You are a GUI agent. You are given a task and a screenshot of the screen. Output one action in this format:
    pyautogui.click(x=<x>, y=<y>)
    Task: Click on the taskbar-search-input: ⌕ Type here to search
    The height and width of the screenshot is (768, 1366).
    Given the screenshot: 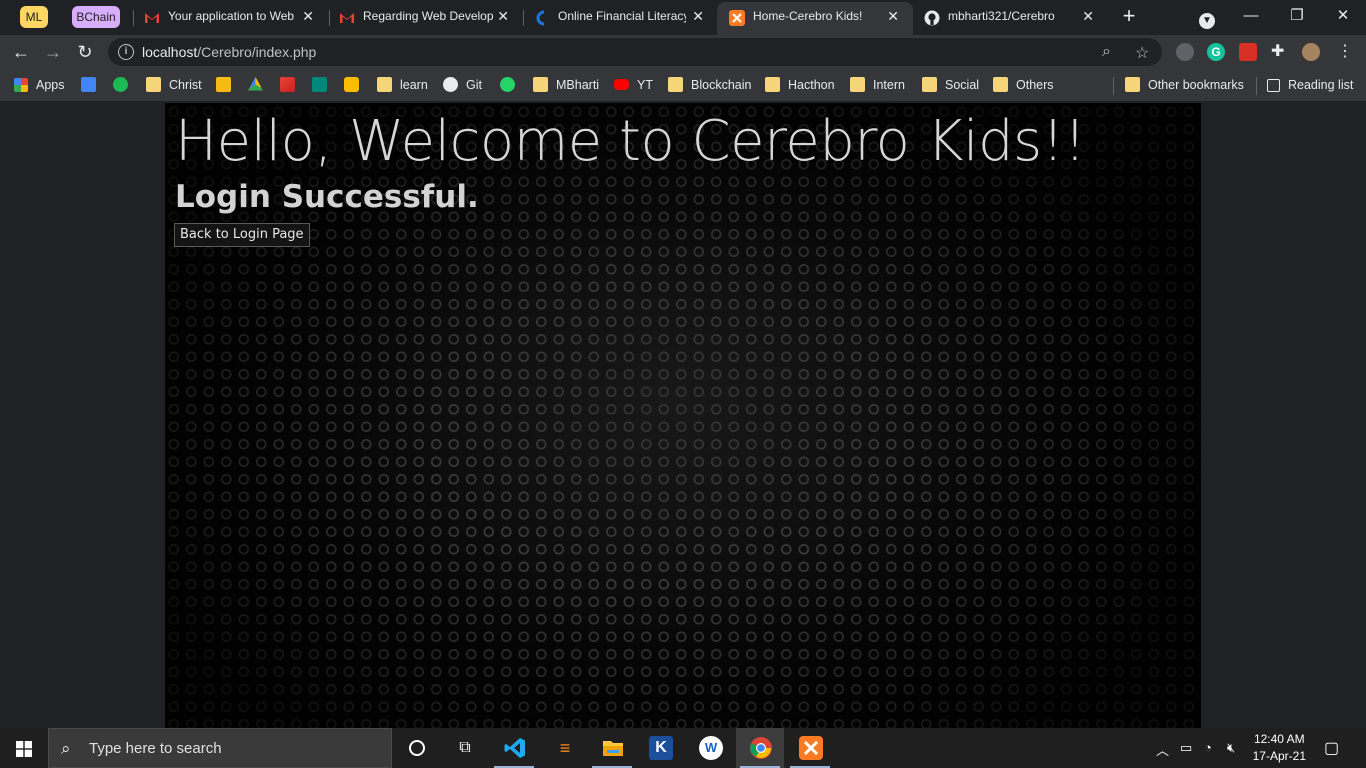 What is the action you would take?
    pyautogui.click(x=220, y=748)
    